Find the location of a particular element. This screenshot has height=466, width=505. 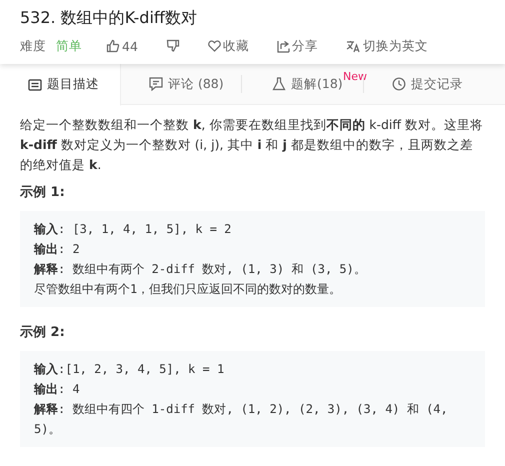

problem-title: 532. 数组中的K-diff数对 is located at coordinates (109, 18).